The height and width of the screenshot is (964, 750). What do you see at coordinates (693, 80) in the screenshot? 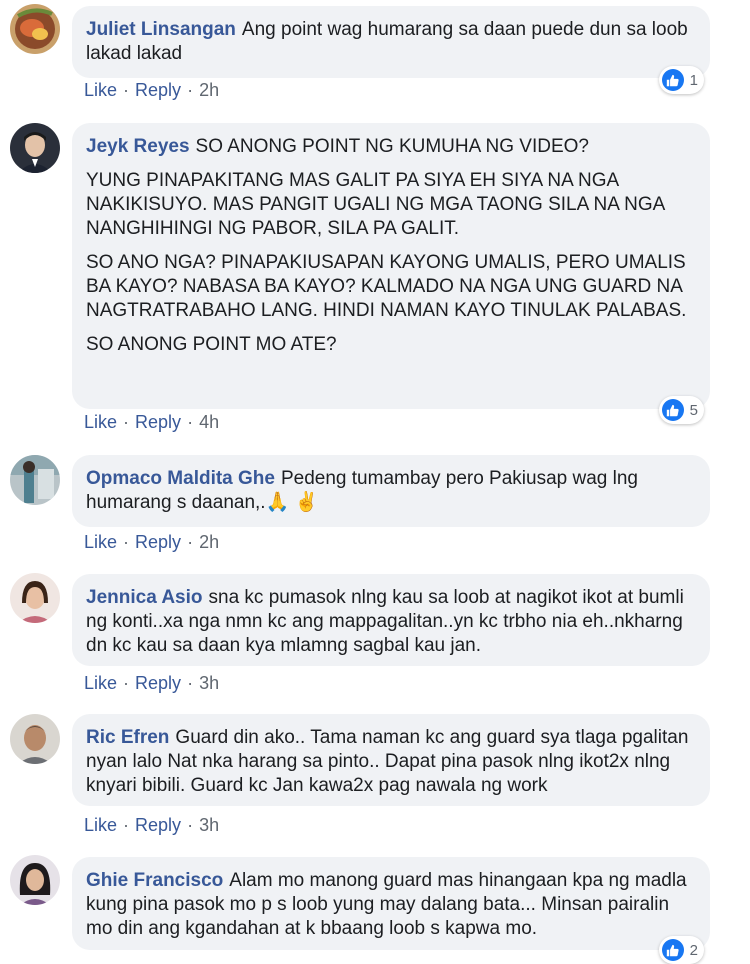
I see `reaction-number: 1` at bounding box center [693, 80].